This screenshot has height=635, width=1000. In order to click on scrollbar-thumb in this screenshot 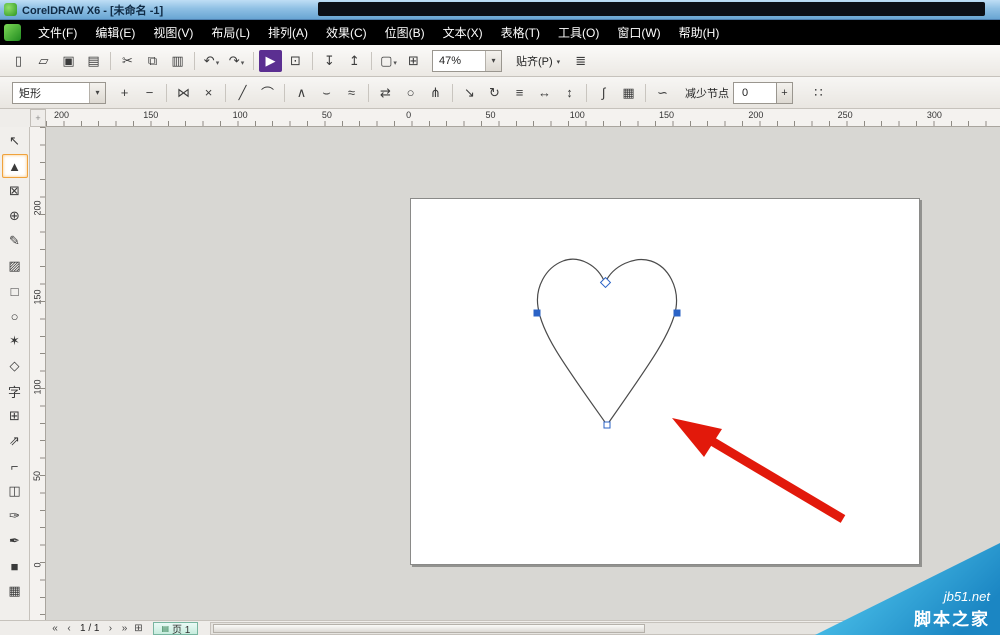, I will do `click(429, 628)`.